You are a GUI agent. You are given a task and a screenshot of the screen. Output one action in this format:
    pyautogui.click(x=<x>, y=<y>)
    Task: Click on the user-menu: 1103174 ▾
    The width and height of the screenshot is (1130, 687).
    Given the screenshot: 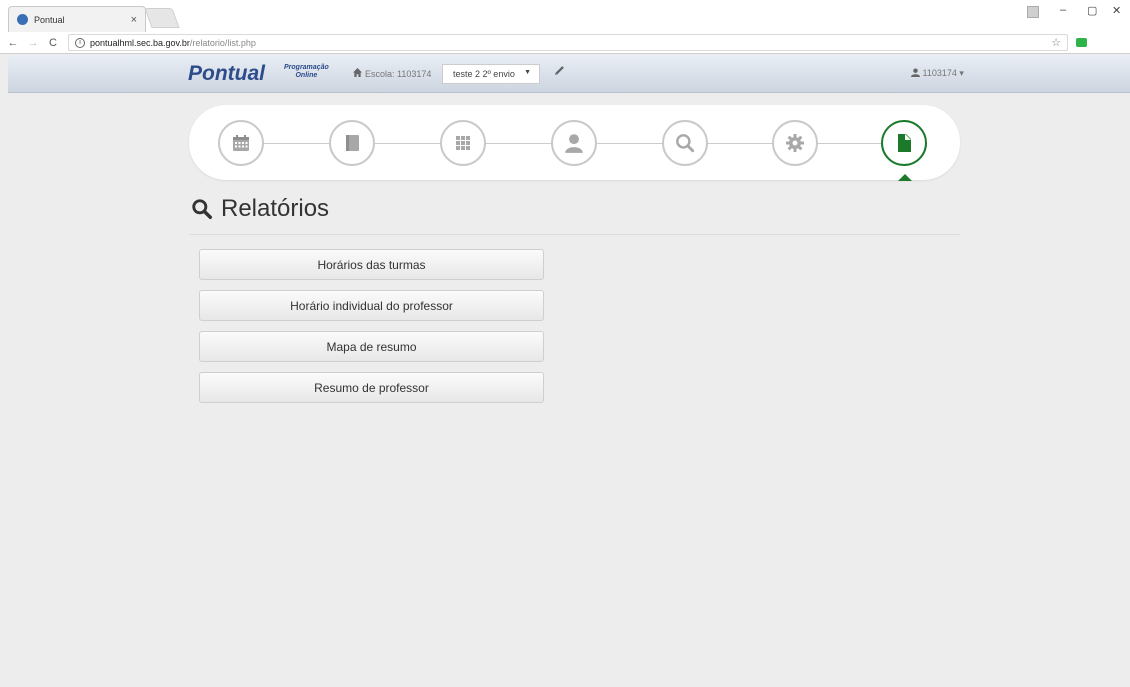 What is the action you would take?
    pyautogui.click(x=937, y=73)
    